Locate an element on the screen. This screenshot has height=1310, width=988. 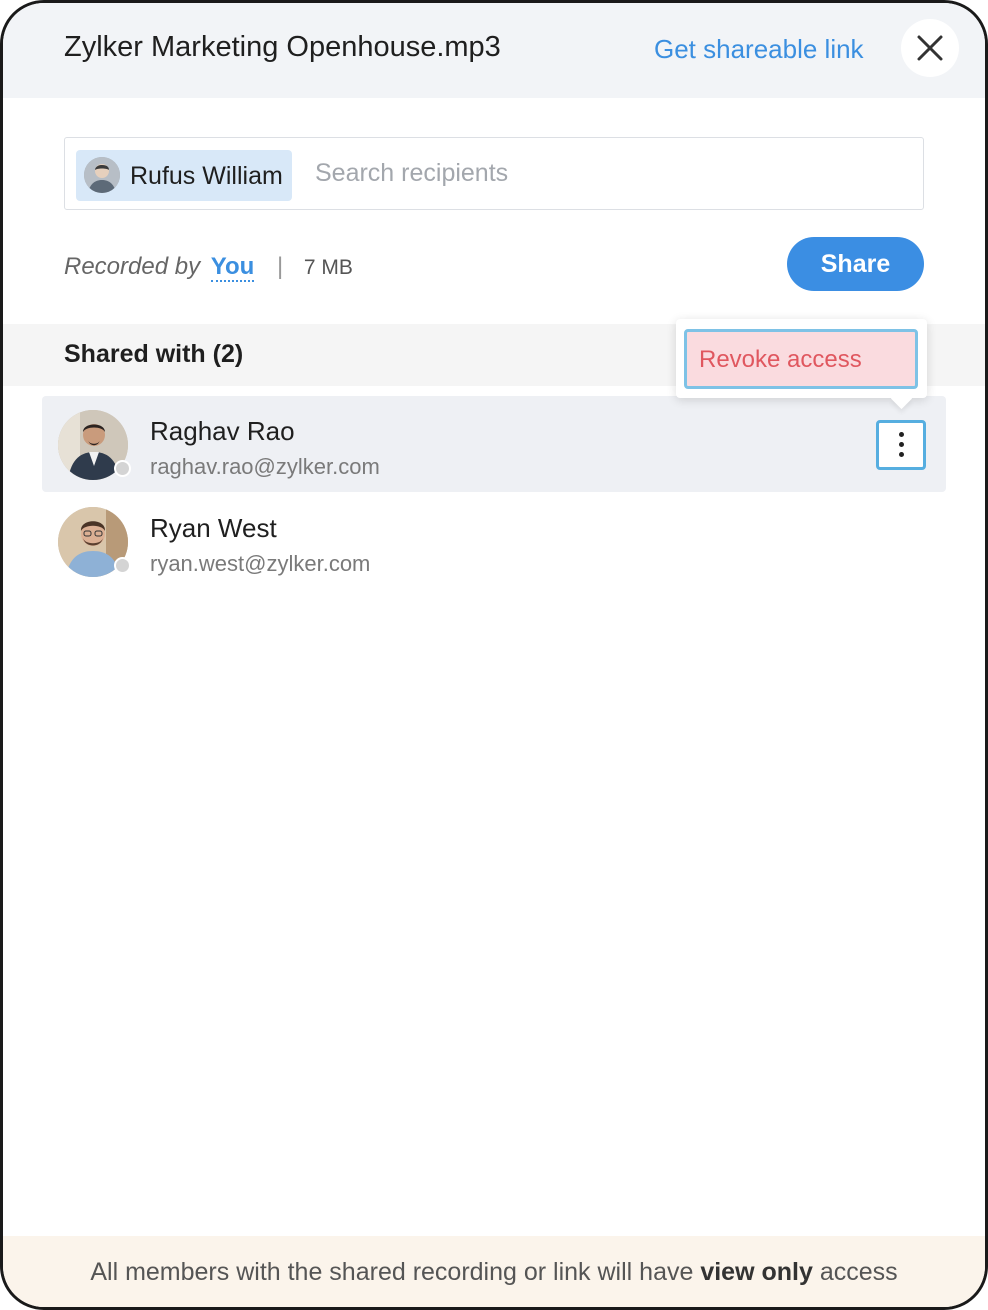
member-email: raghav.rao@zylker.com is located at coordinates (265, 466).